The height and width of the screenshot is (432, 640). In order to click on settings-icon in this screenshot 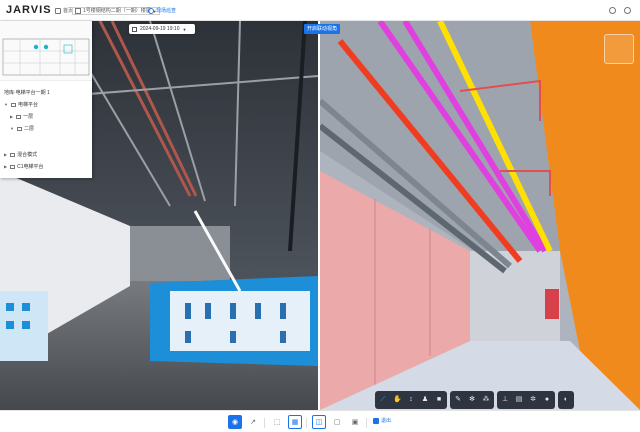, I will do `click(612, 10)`.